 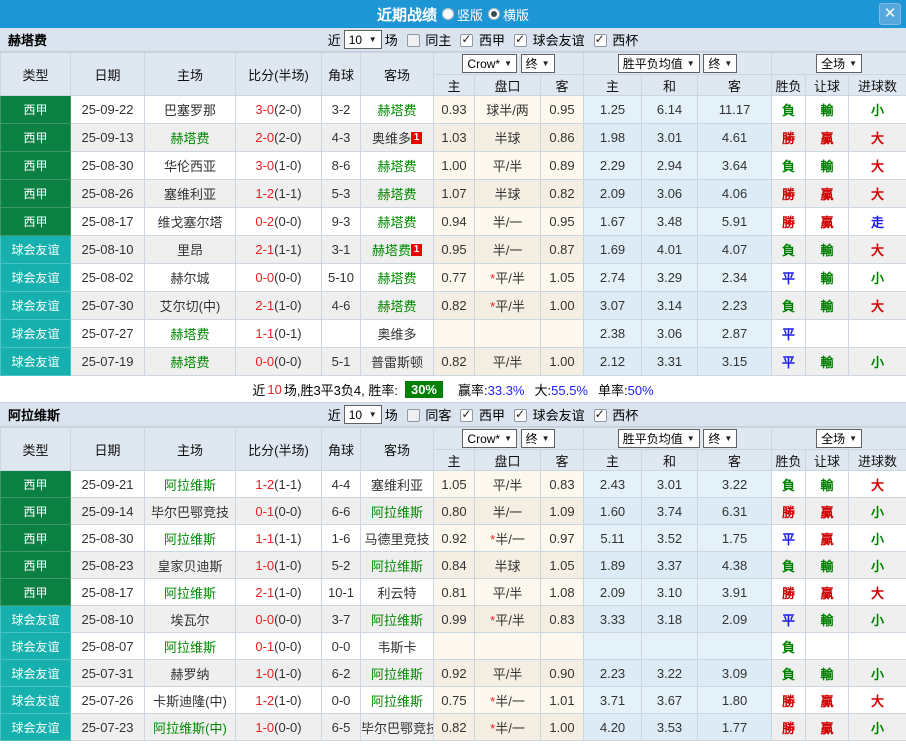 What do you see at coordinates (520, 414) in the screenshot?
I see `check-icon: ✓` at bounding box center [520, 414].